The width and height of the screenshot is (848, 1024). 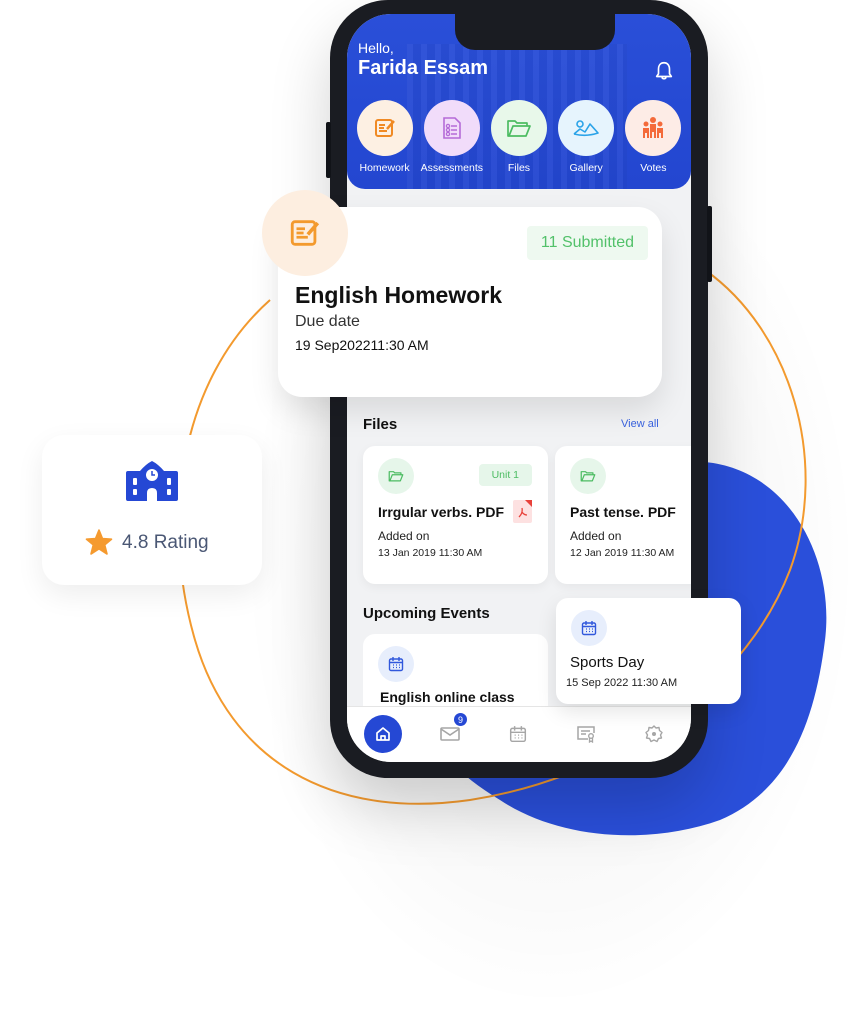 I want to click on event-name: English online class, so click(x=447, y=697).